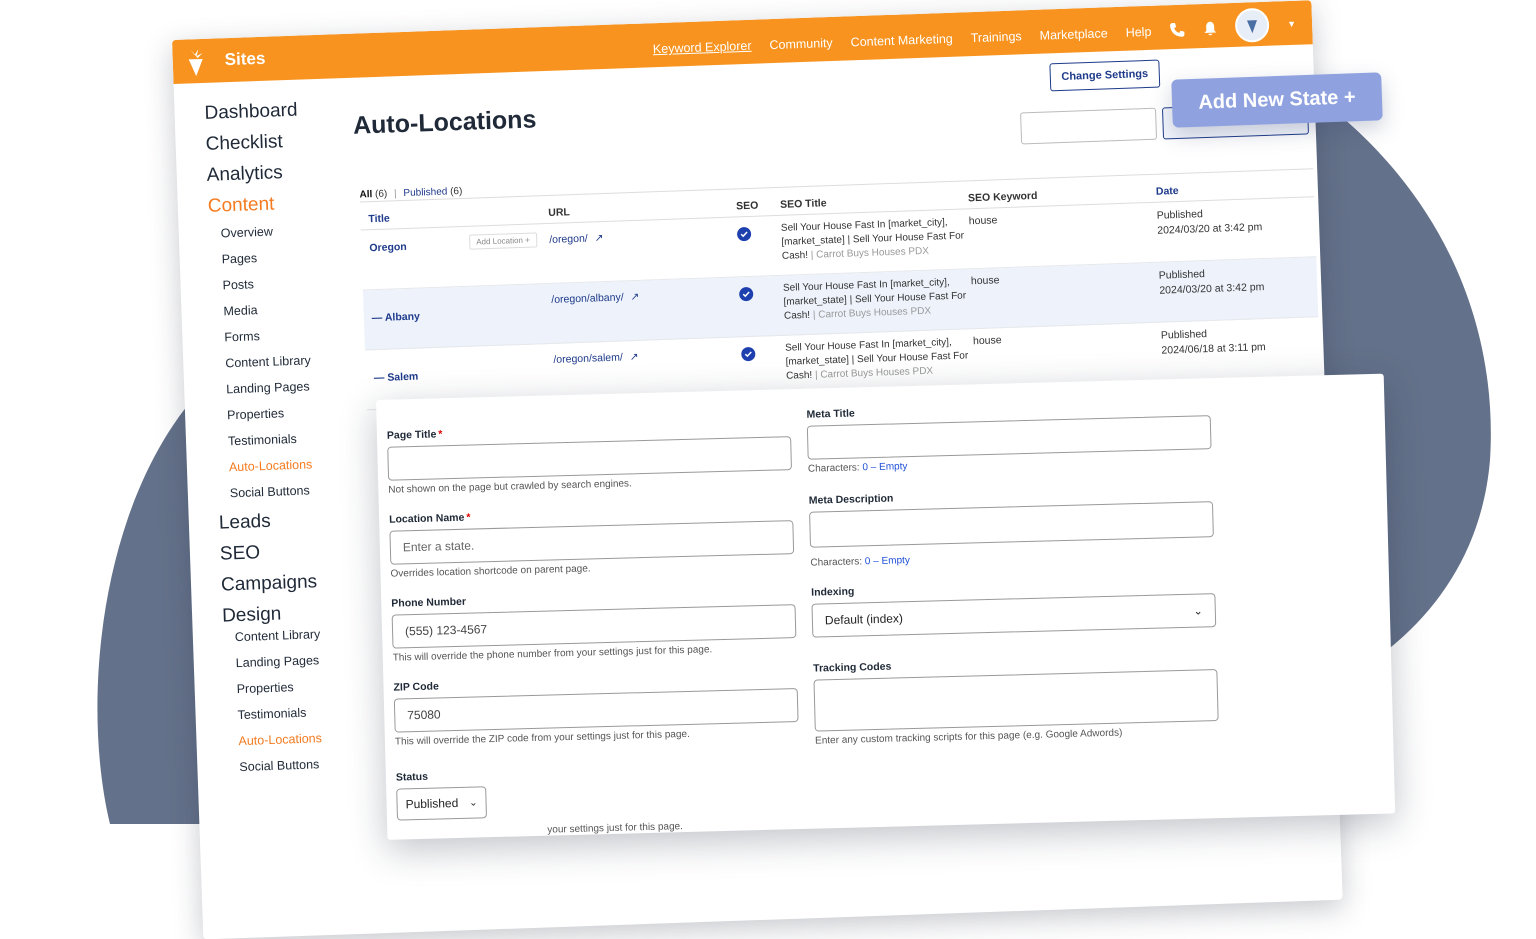 The width and height of the screenshot is (1536, 939). Describe the element at coordinates (1138, 32) in the screenshot. I see `nav-help: Help` at that location.